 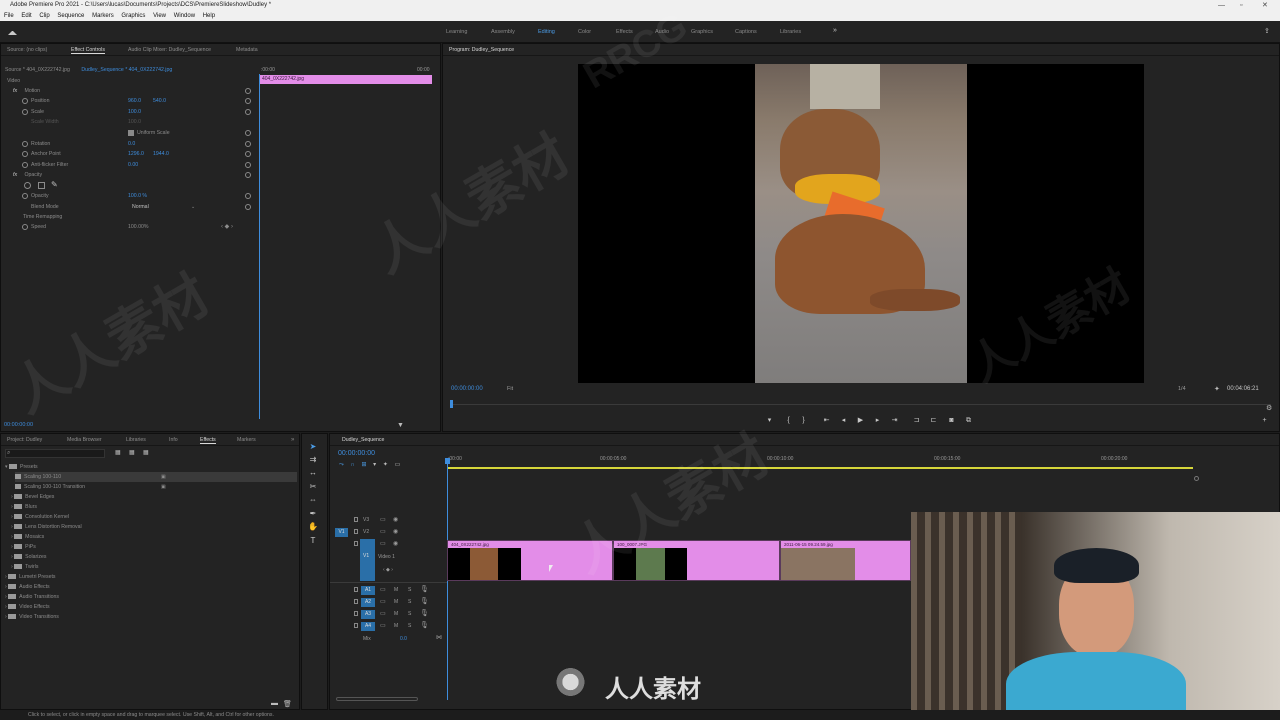 I want to click on row-position: Position 960.0 540.0, so click(x=129, y=101).